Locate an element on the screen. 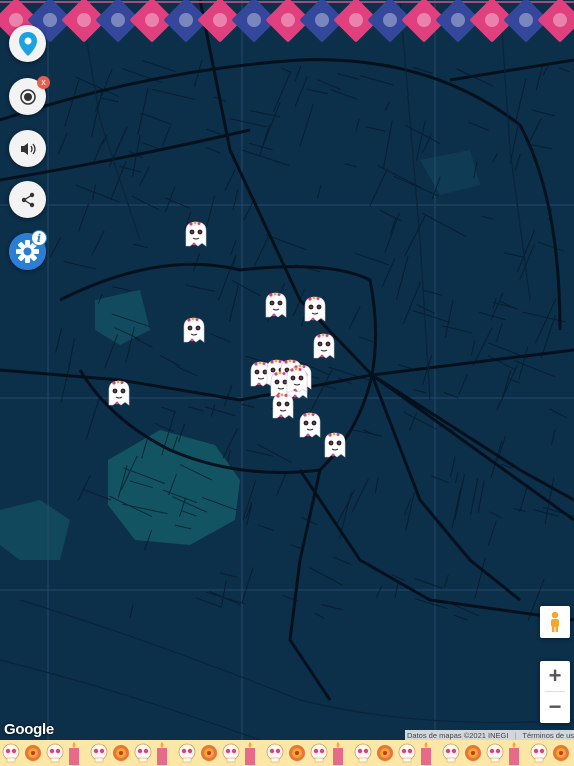 Image resolution: width=574 pixels, height=766 pixels. share-button is located at coordinates (27, 199).